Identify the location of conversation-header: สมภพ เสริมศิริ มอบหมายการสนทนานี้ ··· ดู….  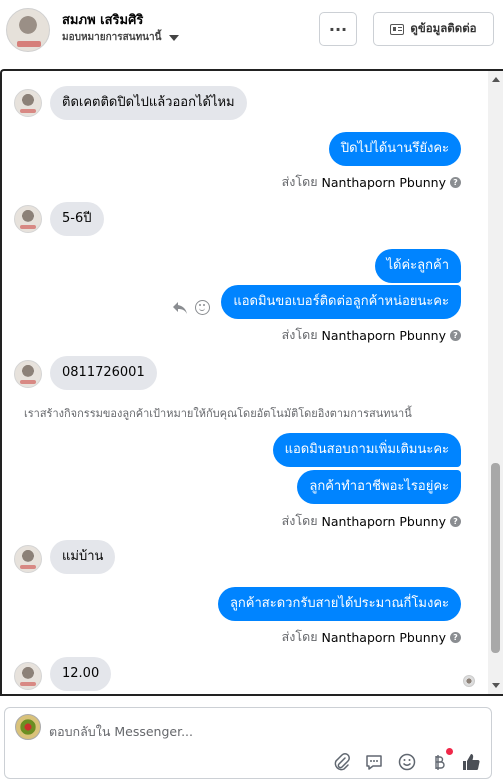
(251, 35).